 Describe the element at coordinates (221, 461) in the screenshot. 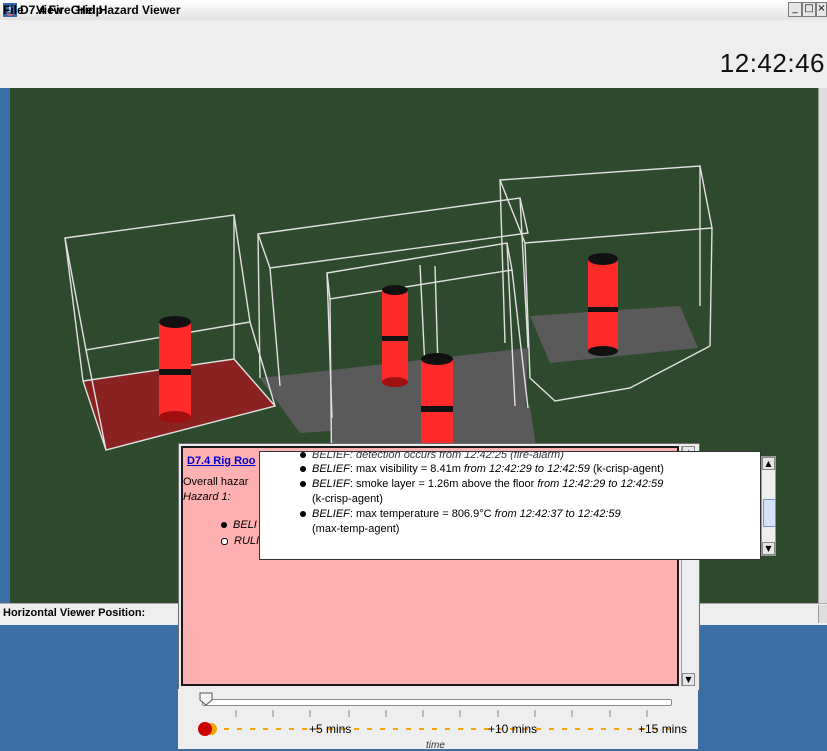

I see `hazard-room-link: D7.4 Rig Roo` at that location.